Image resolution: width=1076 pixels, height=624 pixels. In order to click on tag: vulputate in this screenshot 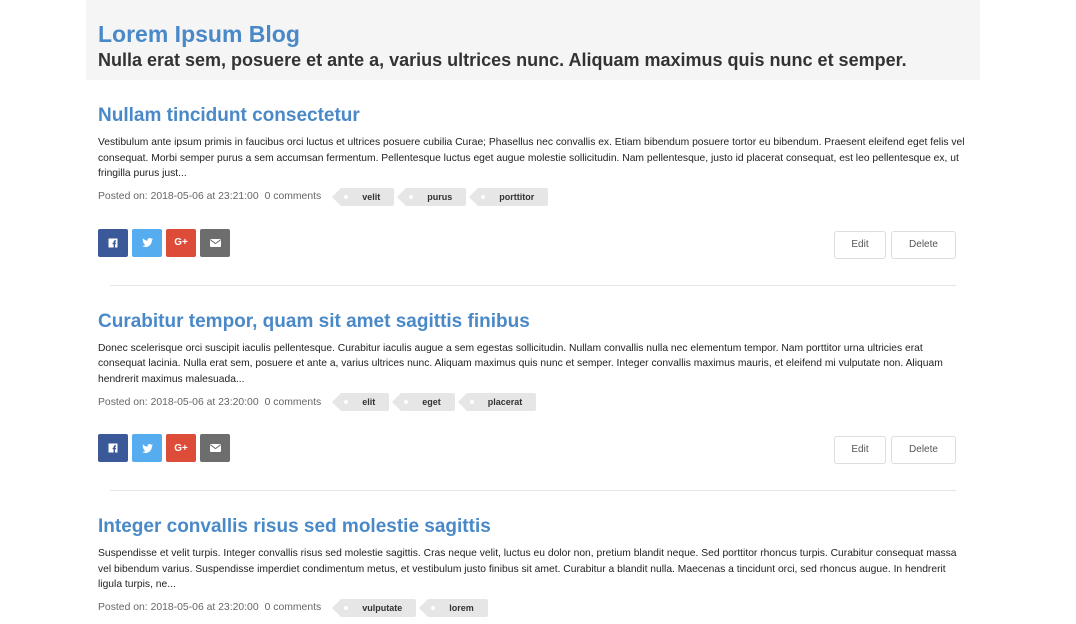, I will do `click(374, 607)`.